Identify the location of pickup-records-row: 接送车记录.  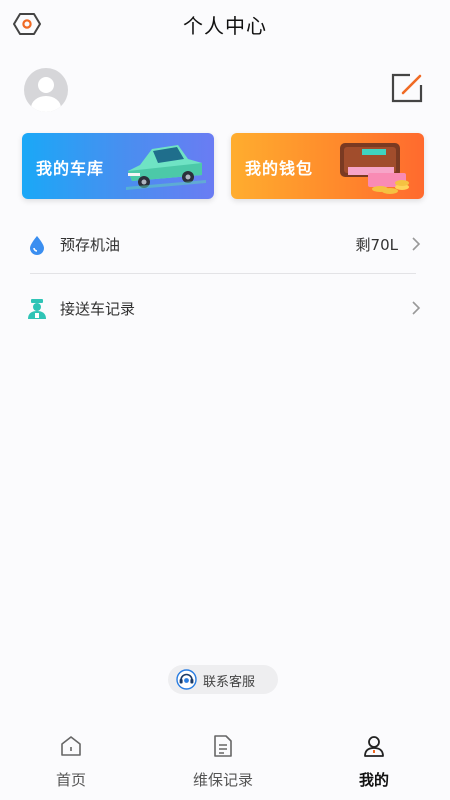
(225, 309).